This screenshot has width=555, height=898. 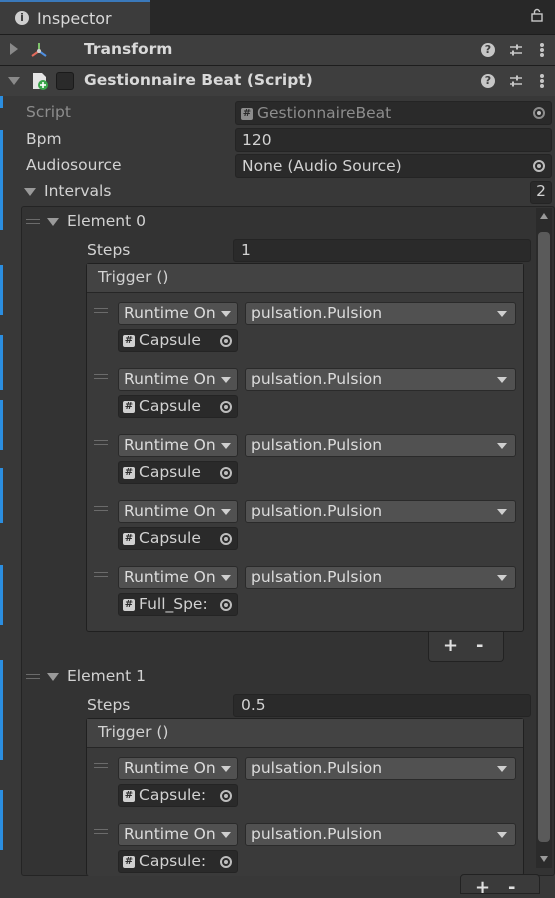 What do you see at coordinates (393, 113) in the screenshot?
I see `script-field: # GestionnaireBeat` at bounding box center [393, 113].